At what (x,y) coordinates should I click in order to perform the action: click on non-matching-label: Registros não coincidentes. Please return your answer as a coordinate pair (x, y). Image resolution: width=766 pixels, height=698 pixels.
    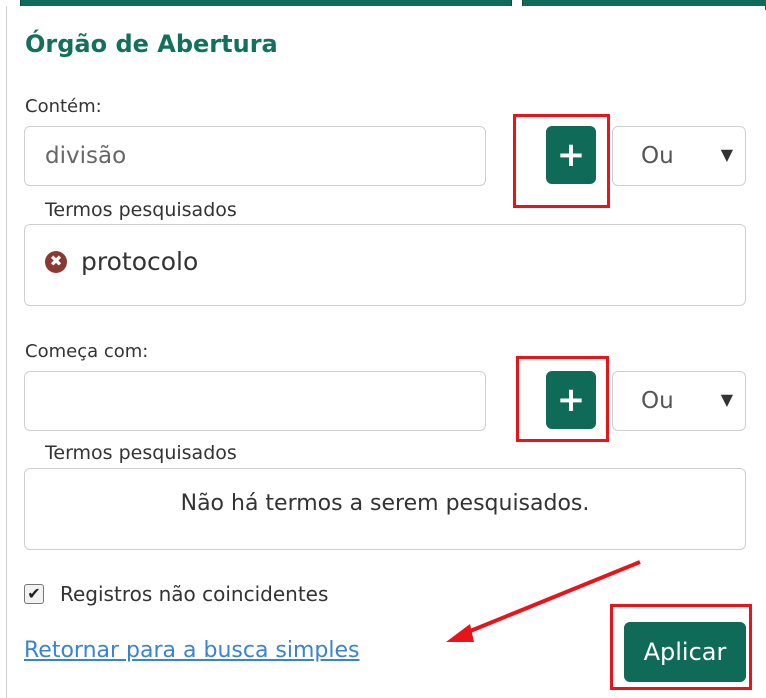
    Looking at the image, I should click on (194, 594).